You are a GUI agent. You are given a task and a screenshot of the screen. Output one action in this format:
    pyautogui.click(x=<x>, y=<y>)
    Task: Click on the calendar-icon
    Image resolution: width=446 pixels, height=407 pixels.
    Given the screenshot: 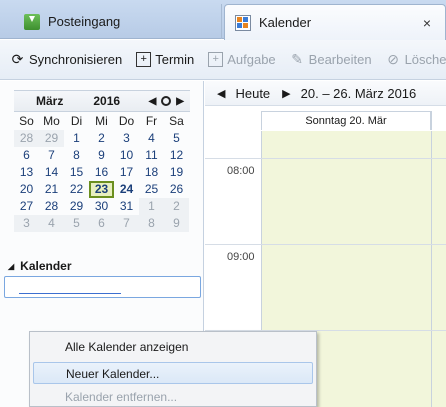 What is the action you would take?
    pyautogui.click(x=243, y=22)
    